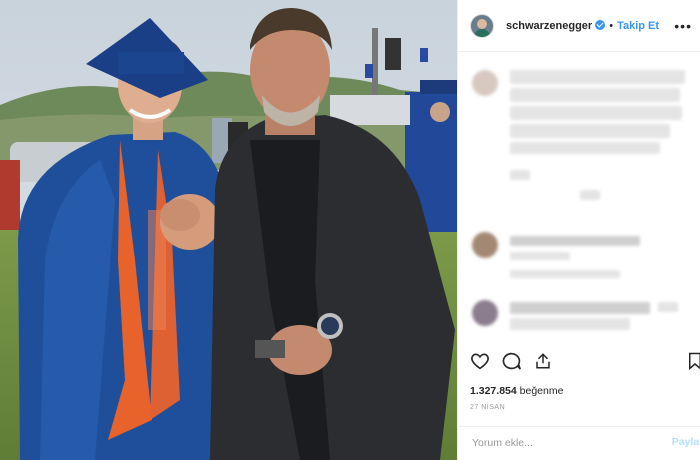 This screenshot has height=460, width=700. What do you see at coordinates (480, 363) in the screenshot?
I see `heart-icon` at bounding box center [480, 363].